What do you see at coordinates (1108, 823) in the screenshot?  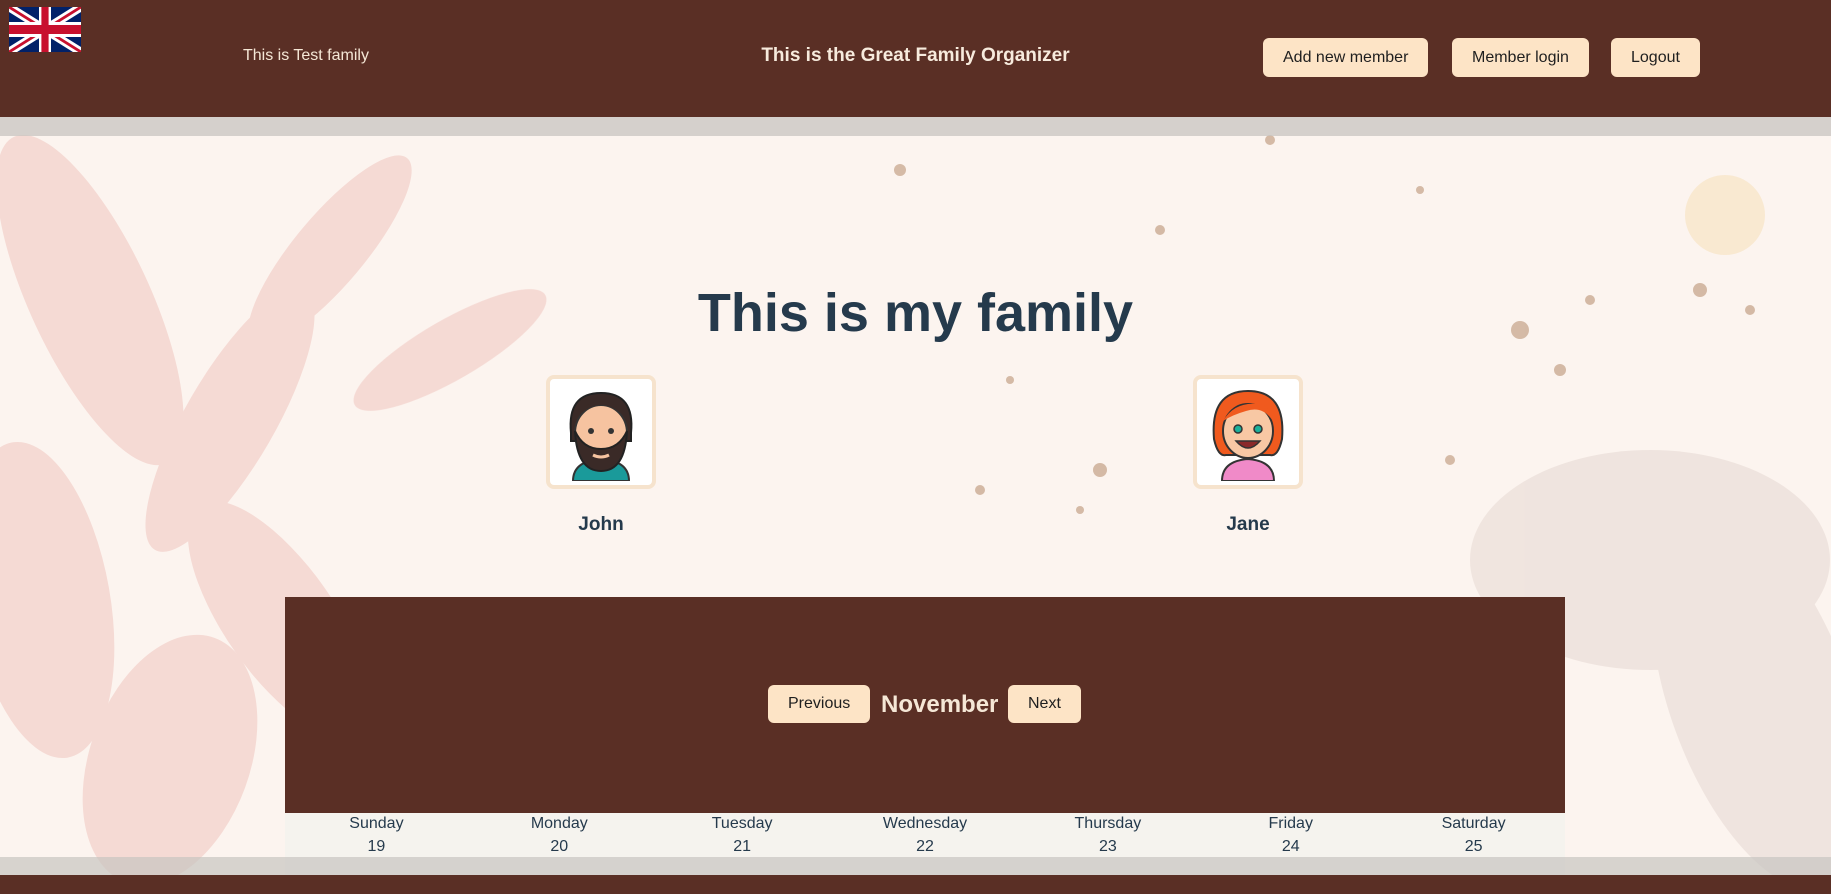 I see `day-name: Thursday` at bounding box center [1108, 823].